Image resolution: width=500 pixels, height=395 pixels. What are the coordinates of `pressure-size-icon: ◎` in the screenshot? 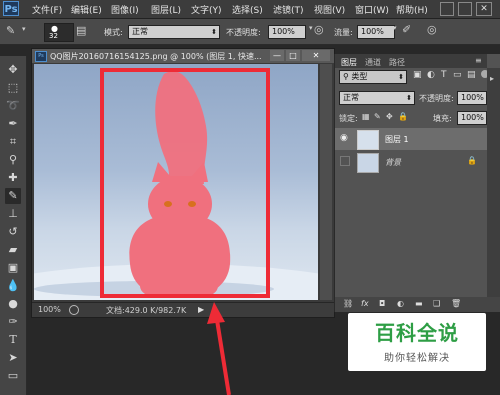 It's located at (432, 29).